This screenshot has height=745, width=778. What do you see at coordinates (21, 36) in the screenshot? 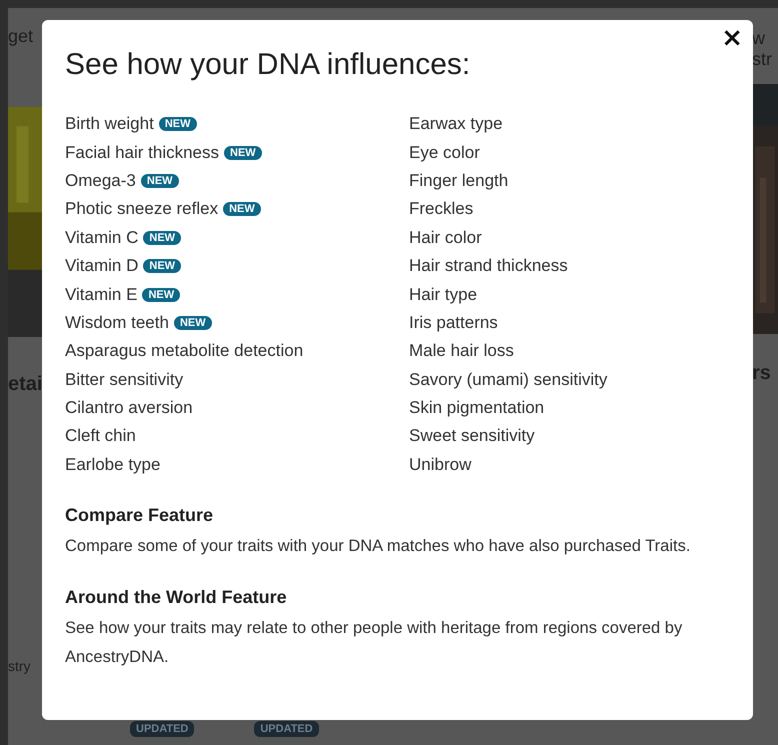
I see `background-text: get` at bounding box center [21, 36].